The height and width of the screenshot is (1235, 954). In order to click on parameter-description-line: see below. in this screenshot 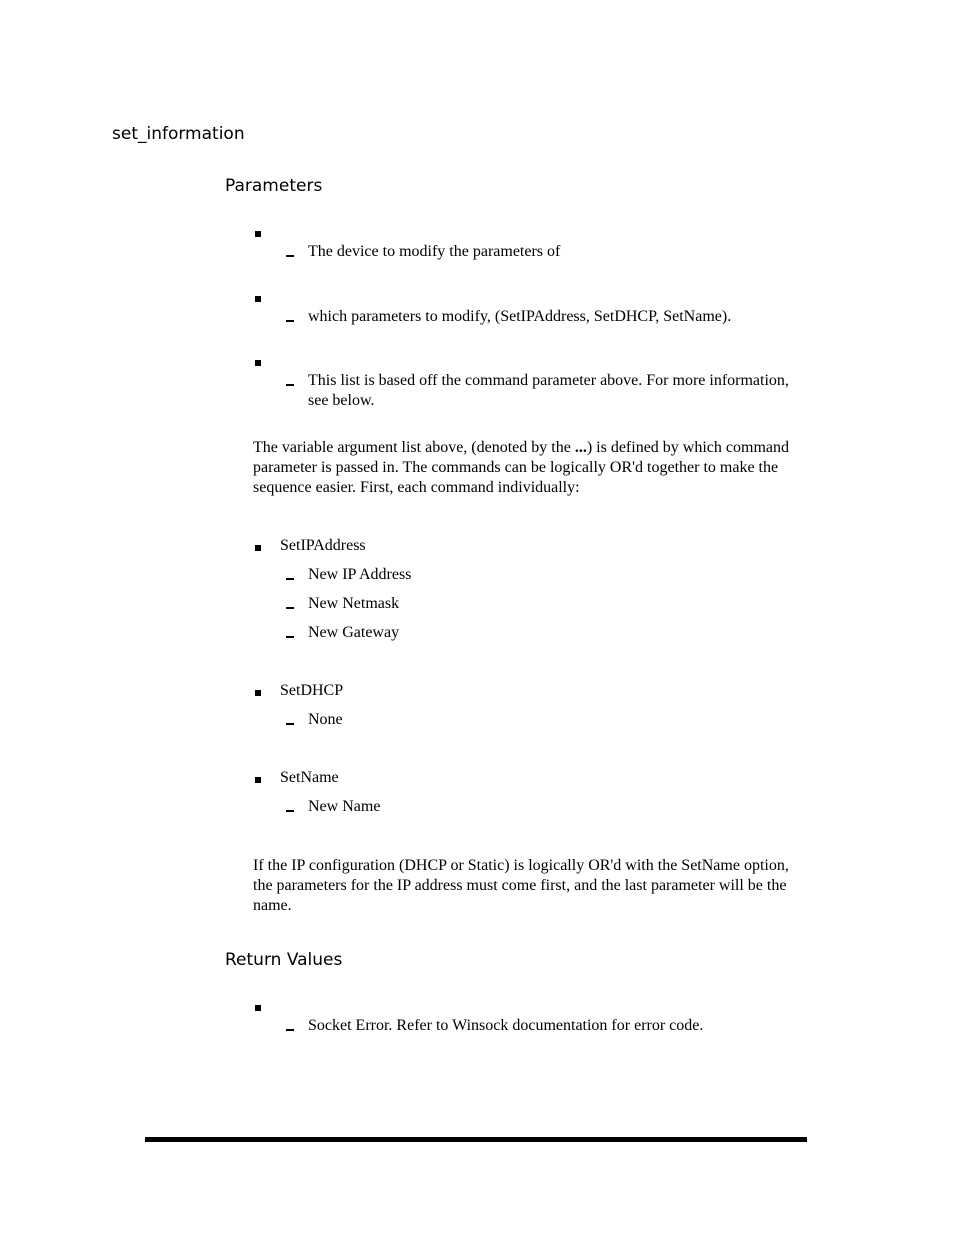, I will do `click(341, 400)`.